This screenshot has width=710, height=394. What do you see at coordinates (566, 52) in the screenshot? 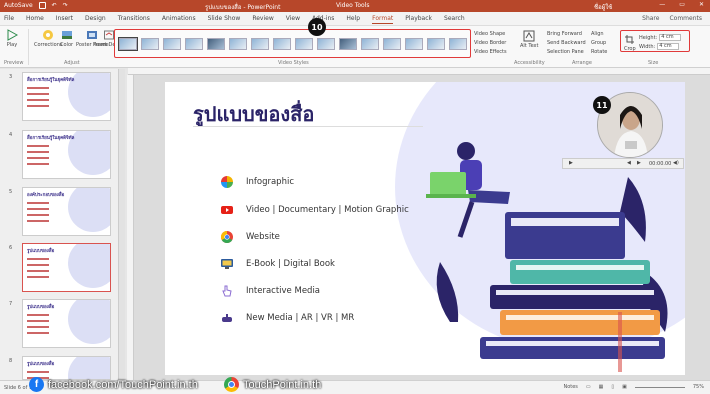
I see `selection-pane-button: Selection Pane` at bounding box center [566, 52].